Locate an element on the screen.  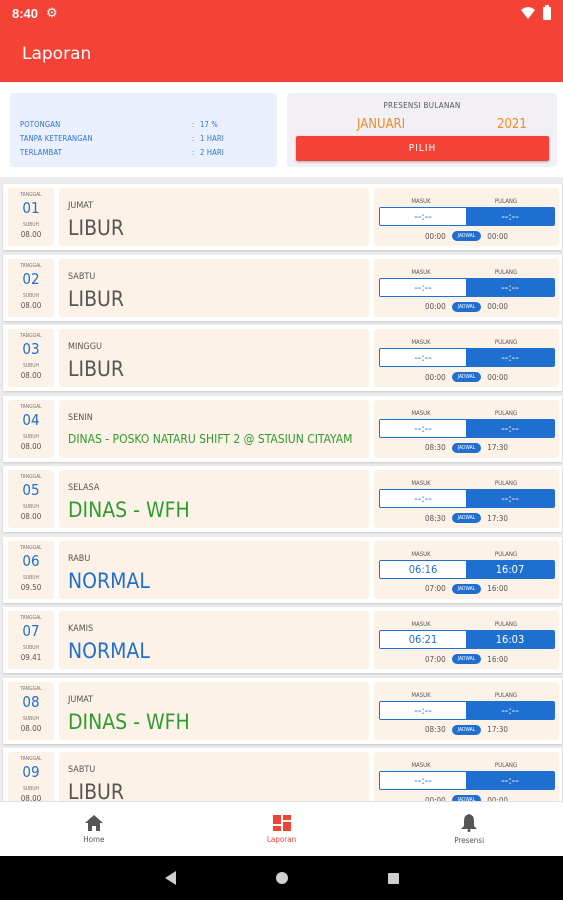
subuh-time: 09.41 is located at coordinates (31, 657).